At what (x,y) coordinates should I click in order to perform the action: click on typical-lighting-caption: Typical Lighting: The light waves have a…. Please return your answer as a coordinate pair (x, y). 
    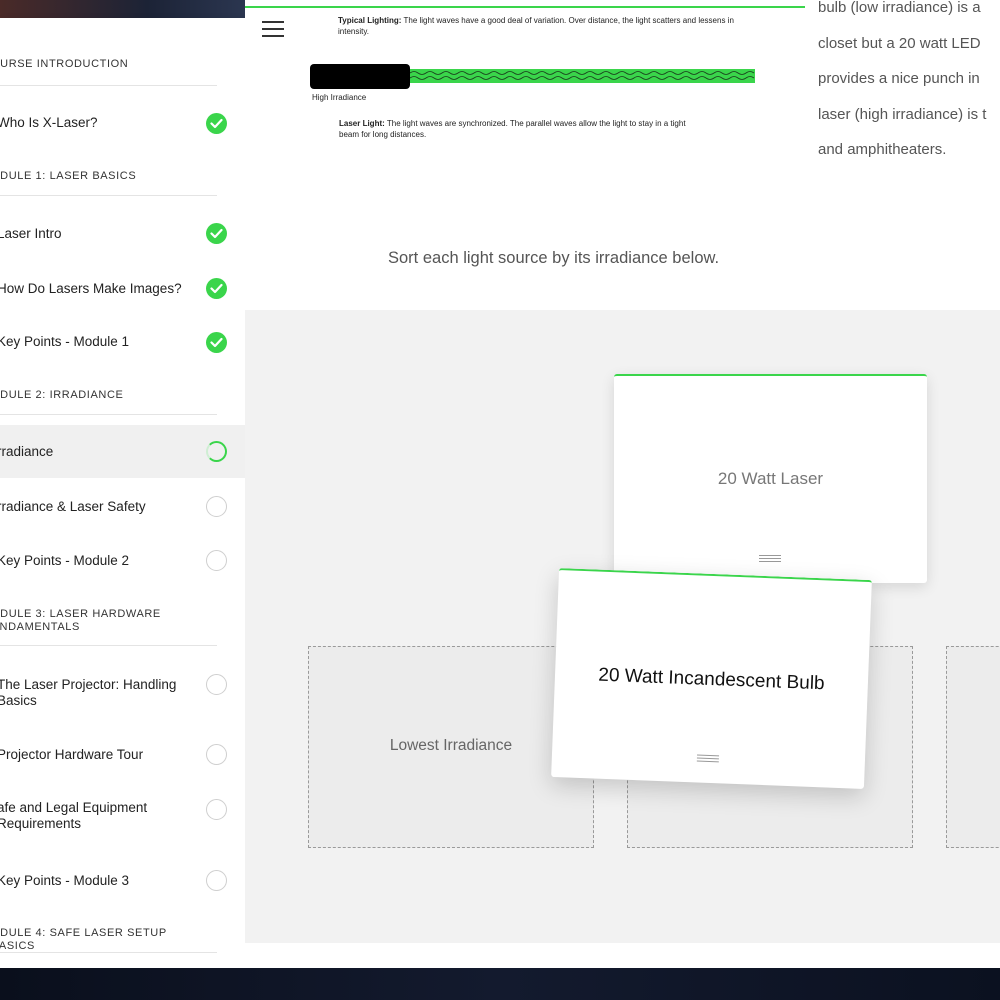
    Looking at the image, I should click on (536, 26).